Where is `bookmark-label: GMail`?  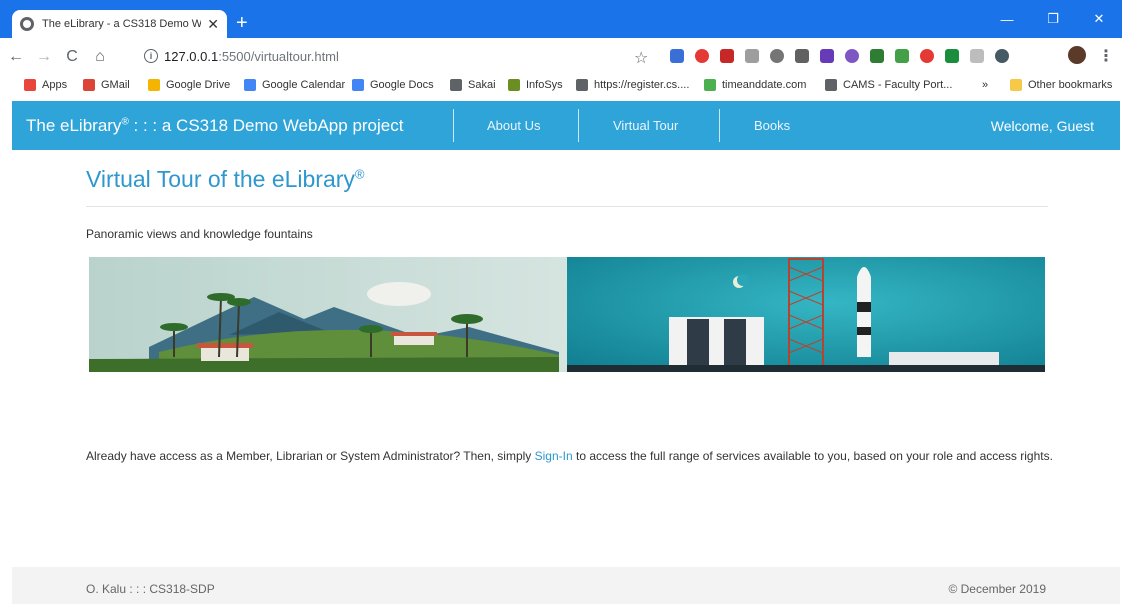
bookmark-label: GMail is located at coordinates (115, 85).